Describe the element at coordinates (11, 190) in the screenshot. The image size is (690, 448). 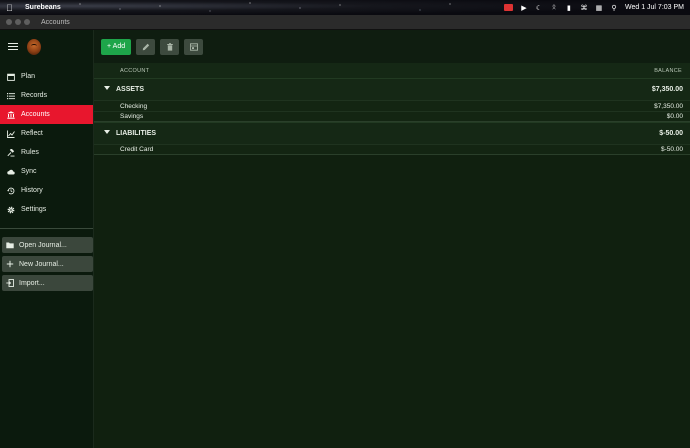
I see `history-icon` at that location.